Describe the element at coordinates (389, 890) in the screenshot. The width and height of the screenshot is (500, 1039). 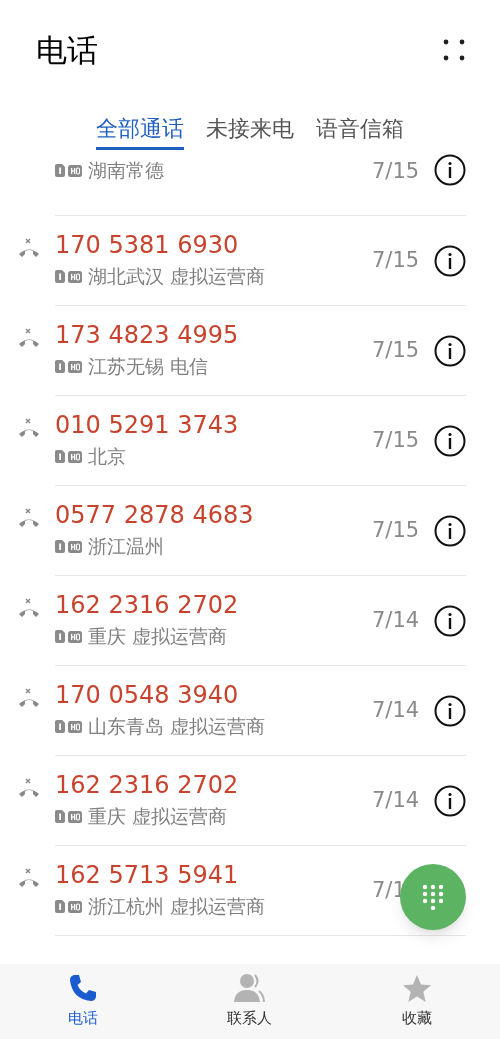
I see `call-date: 7/1` at that location.